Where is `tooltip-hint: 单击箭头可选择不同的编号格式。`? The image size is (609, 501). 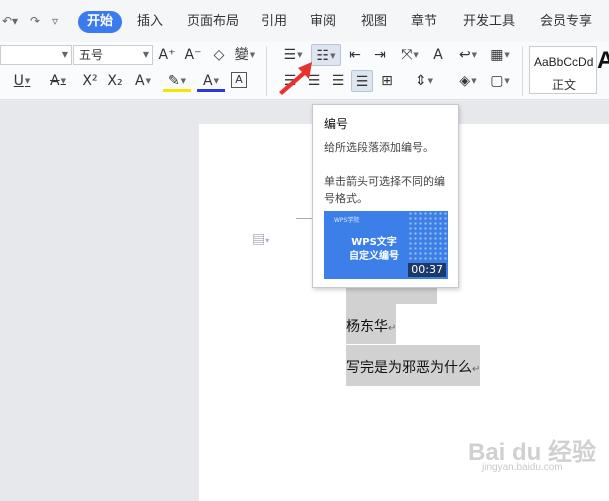
tooltip-hint: 单击箭头可选择不同的编号格式。 is located at coordinates (384, 190).